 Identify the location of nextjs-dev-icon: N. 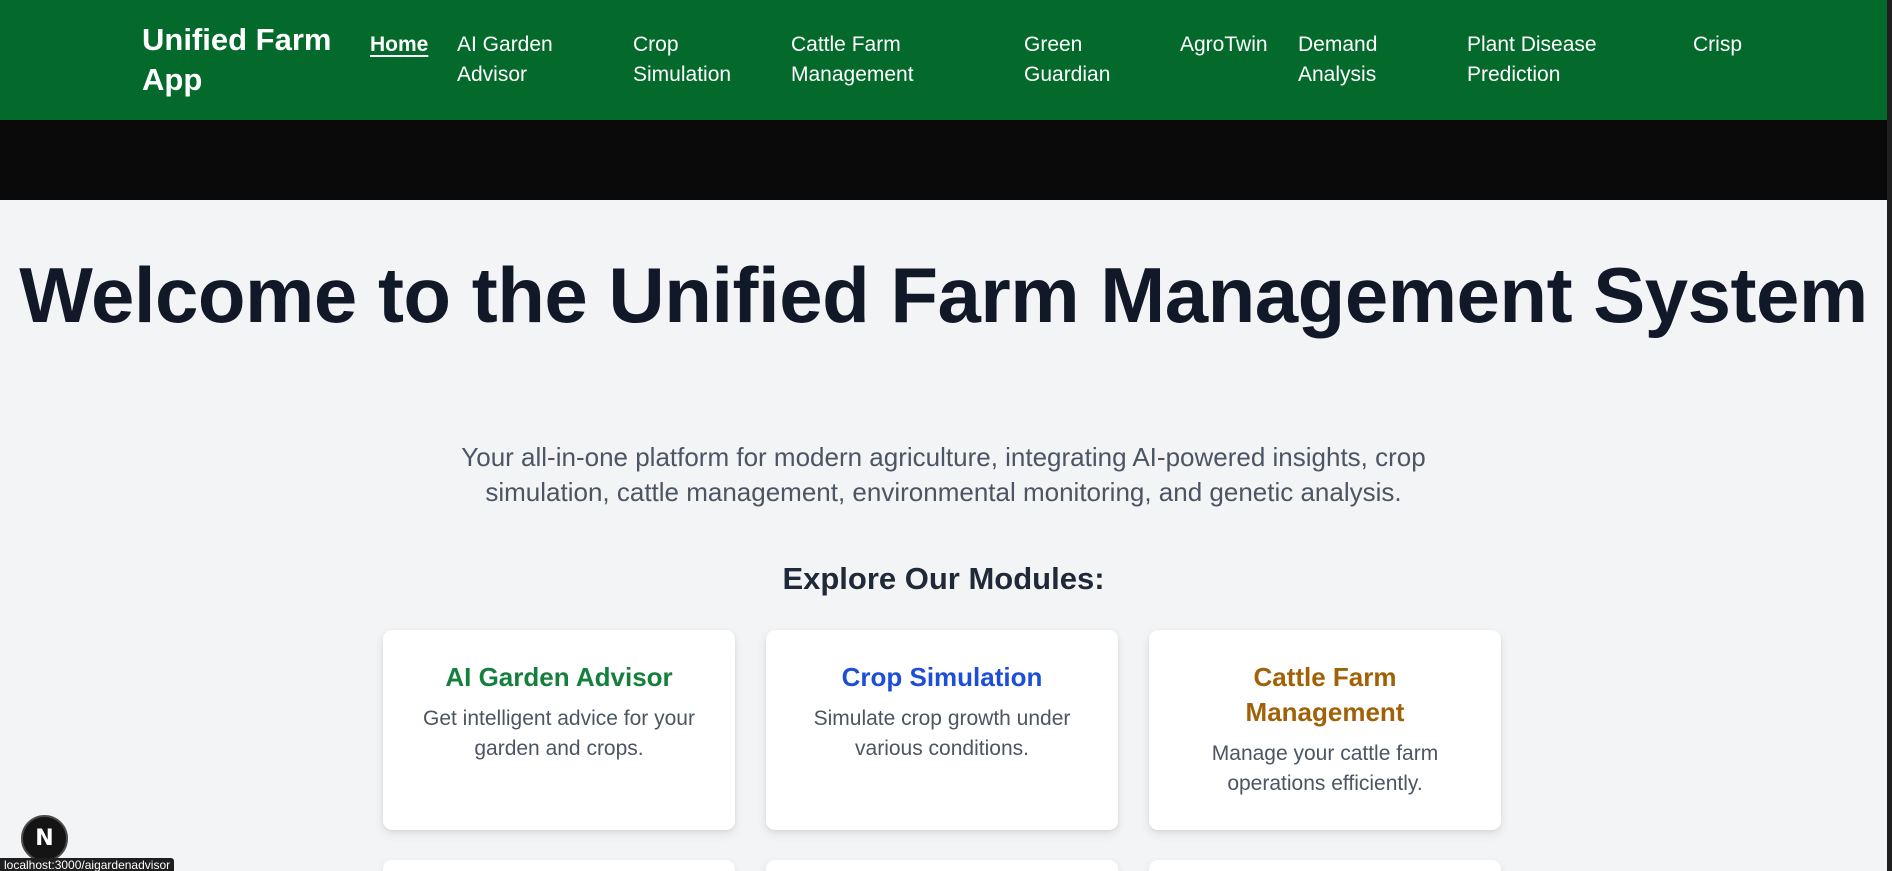
(44, 838).